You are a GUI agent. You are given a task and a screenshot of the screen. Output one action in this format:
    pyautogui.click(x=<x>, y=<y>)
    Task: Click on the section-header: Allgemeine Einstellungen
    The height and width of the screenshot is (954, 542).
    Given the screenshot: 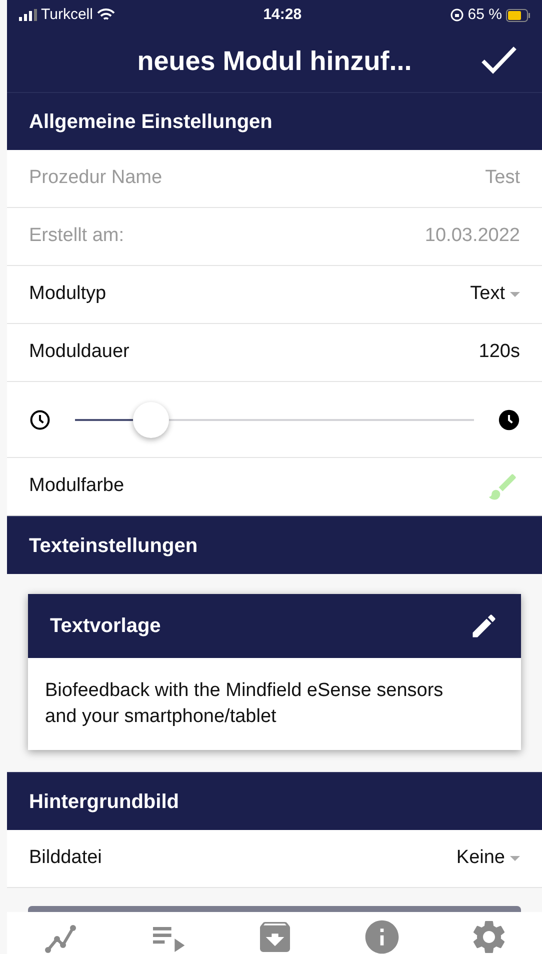 What is the action you would take?
    pyautogui.click(x=274, y=121)
    